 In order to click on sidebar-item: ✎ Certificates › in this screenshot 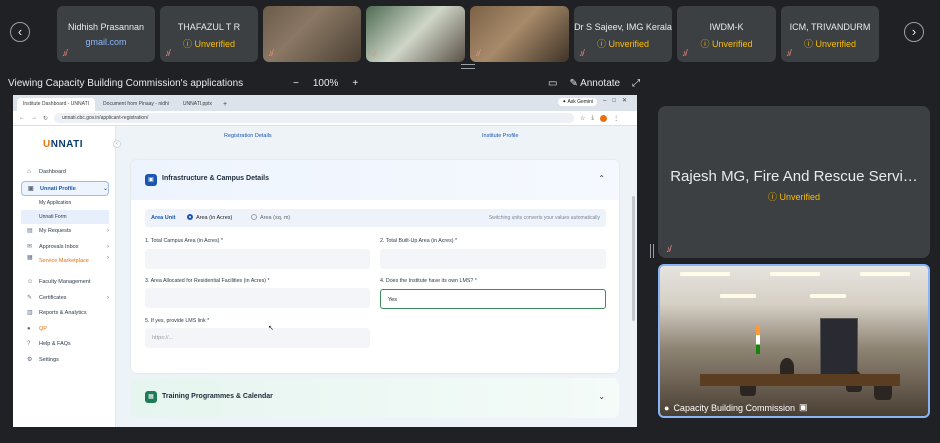, I will do `click(65, 299)`.